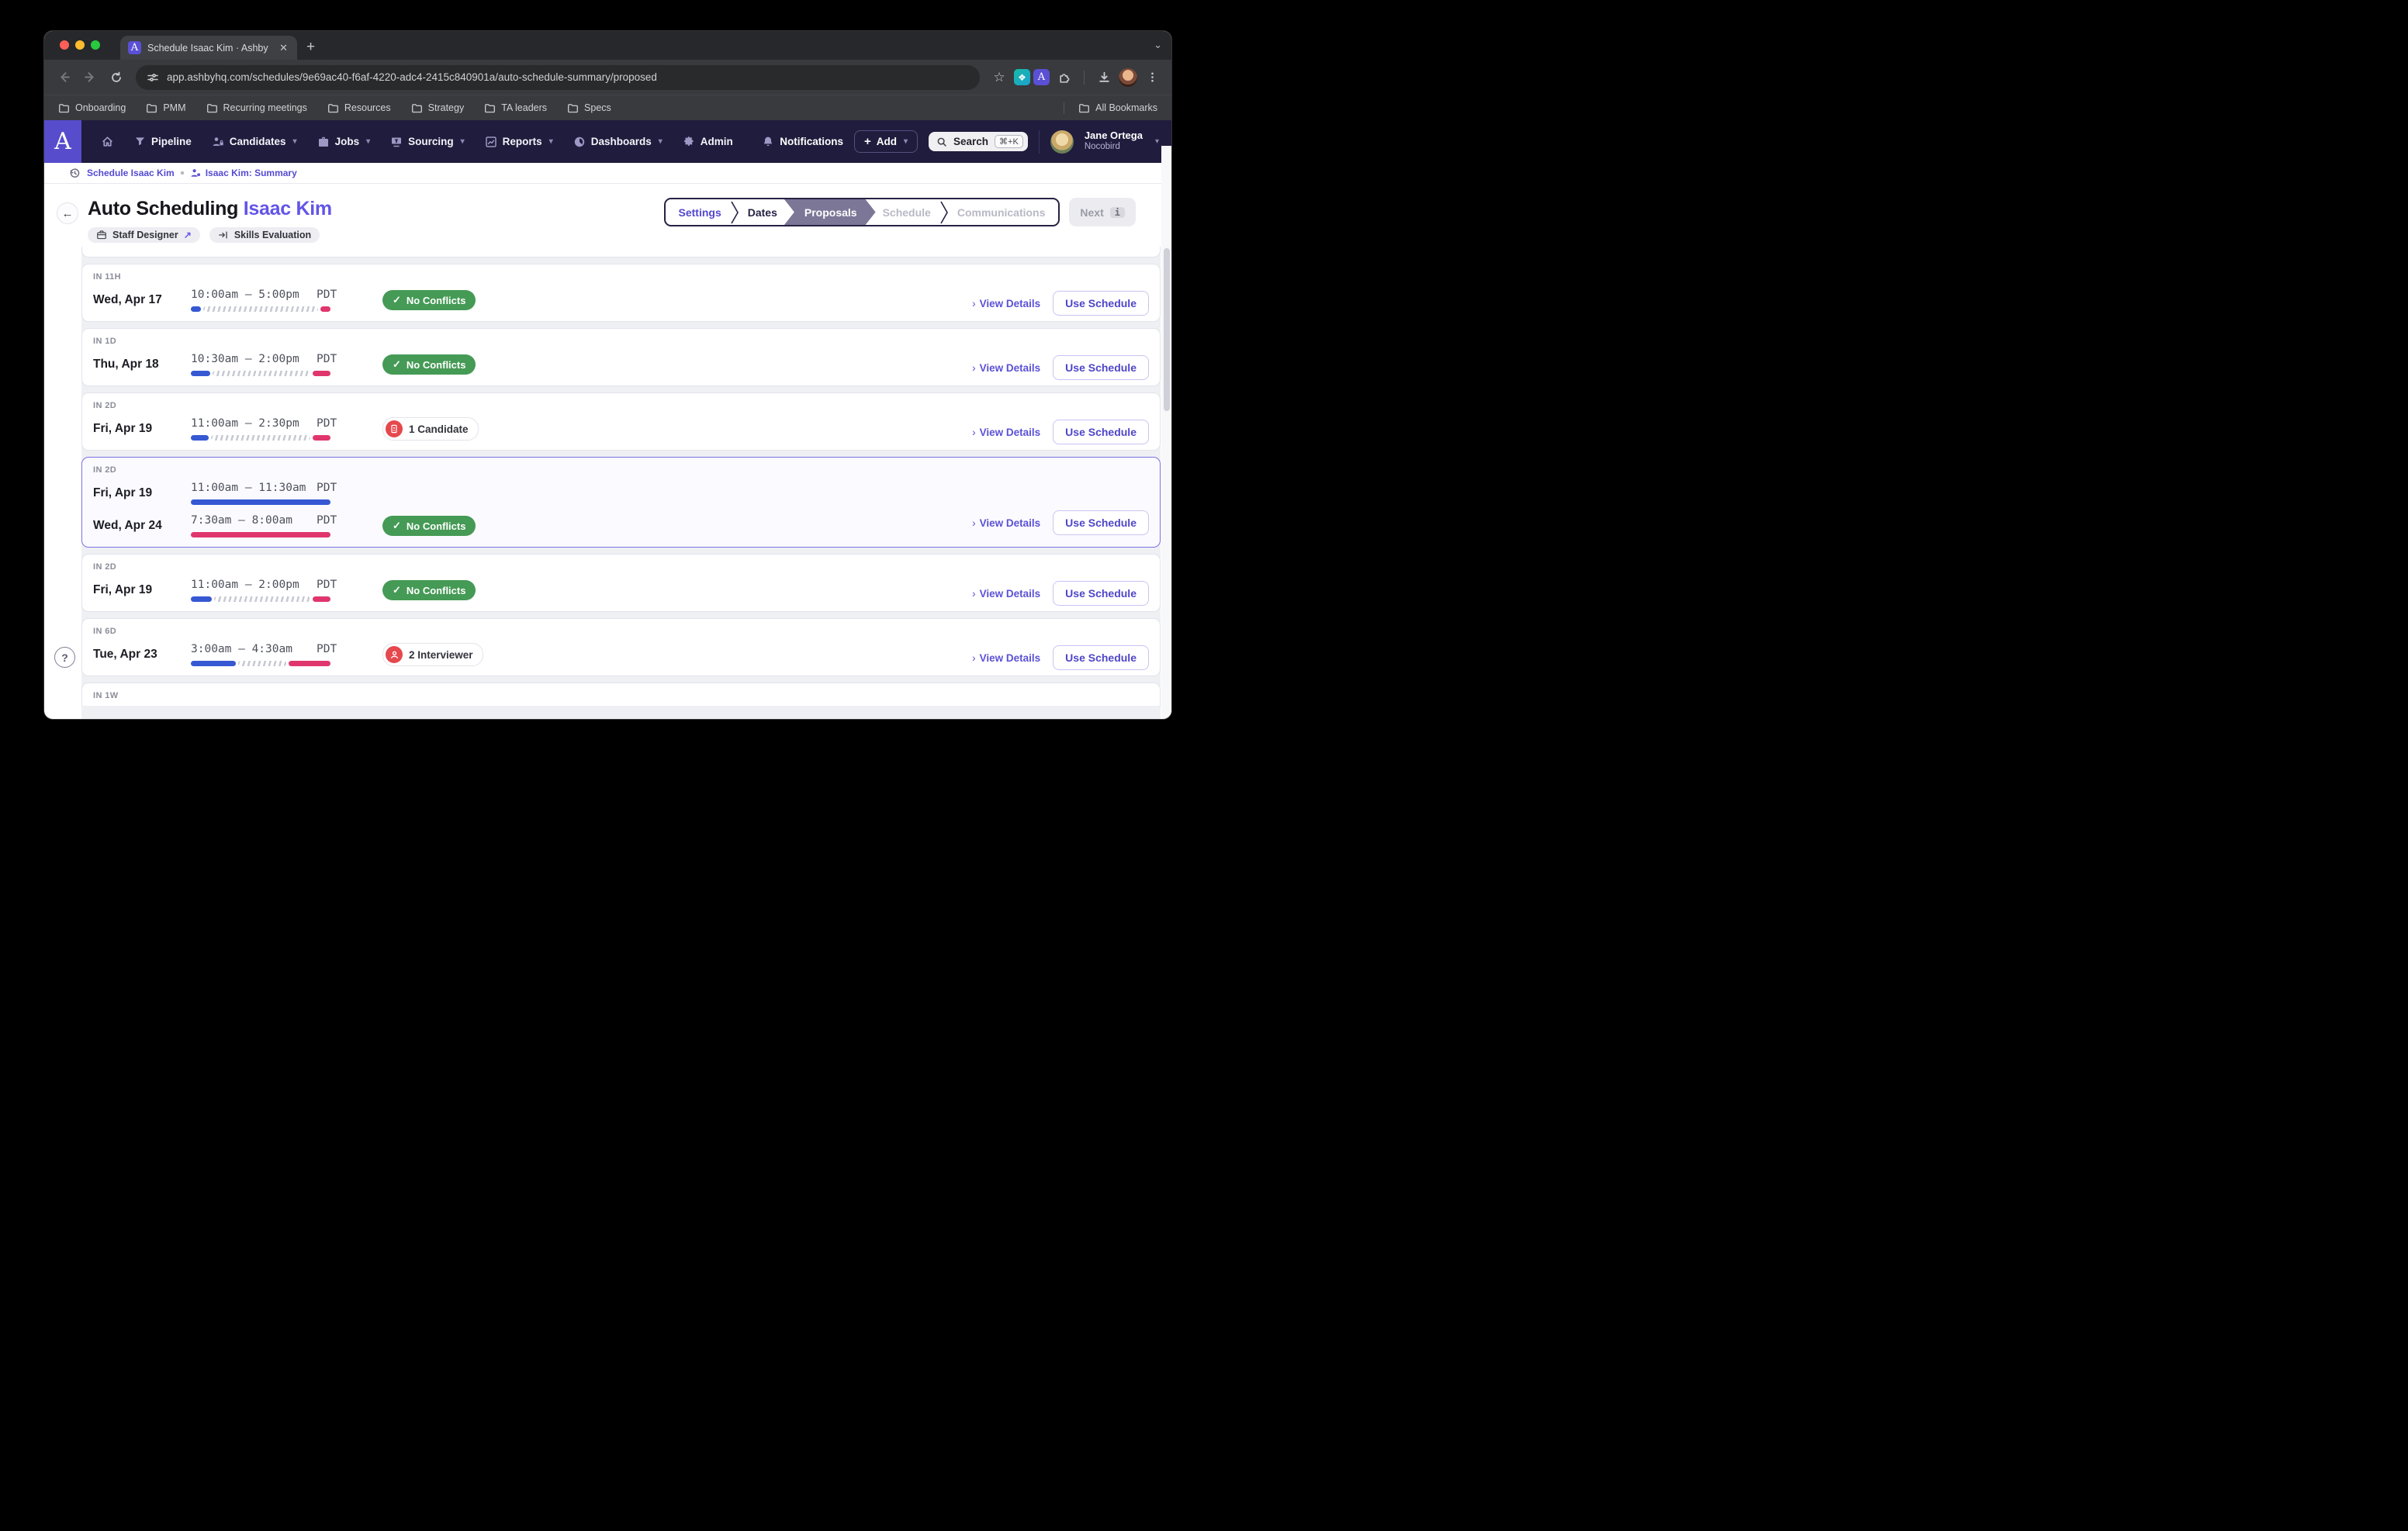  What do you see at coordinates (1128, 77) in the screenshot?
I see `browser-profile-avatar` at bounding box center [1128, 77].